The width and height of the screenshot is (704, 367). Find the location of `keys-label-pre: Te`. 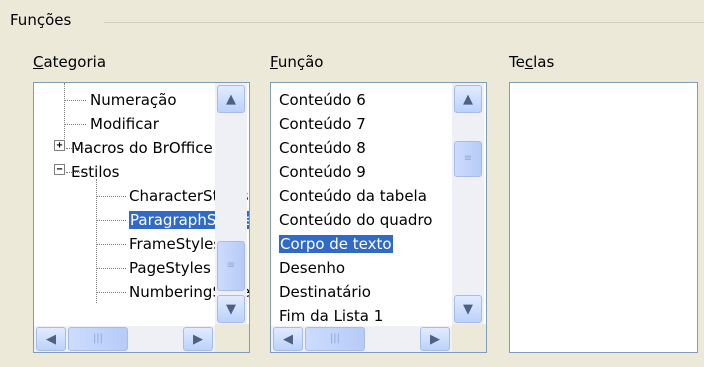

keys-label-pre: Te is located at coordinates (517, 62).